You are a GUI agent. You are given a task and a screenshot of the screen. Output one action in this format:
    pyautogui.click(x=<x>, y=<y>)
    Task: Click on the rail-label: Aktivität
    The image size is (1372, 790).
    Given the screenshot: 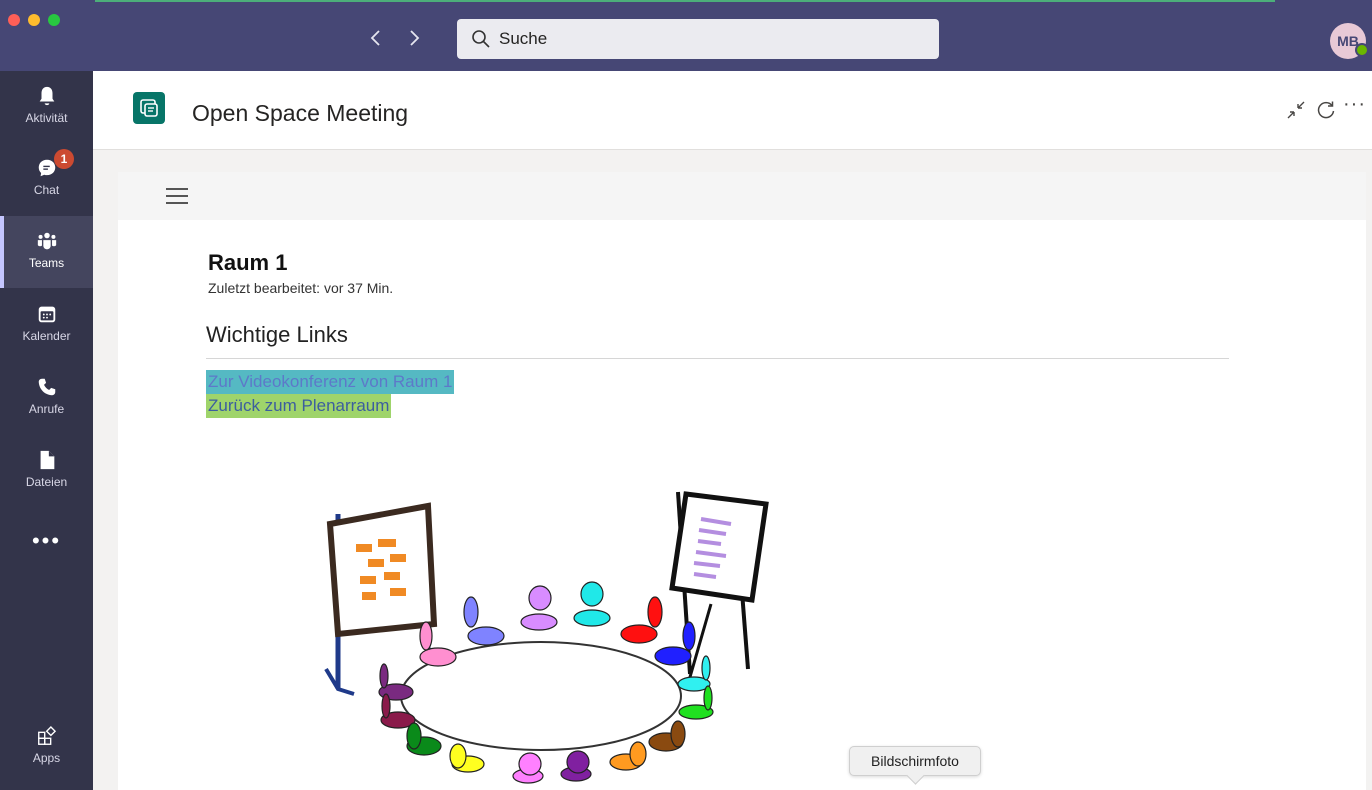 What is the action you would take?
    pyautogui.click(x=46, y=118)
    